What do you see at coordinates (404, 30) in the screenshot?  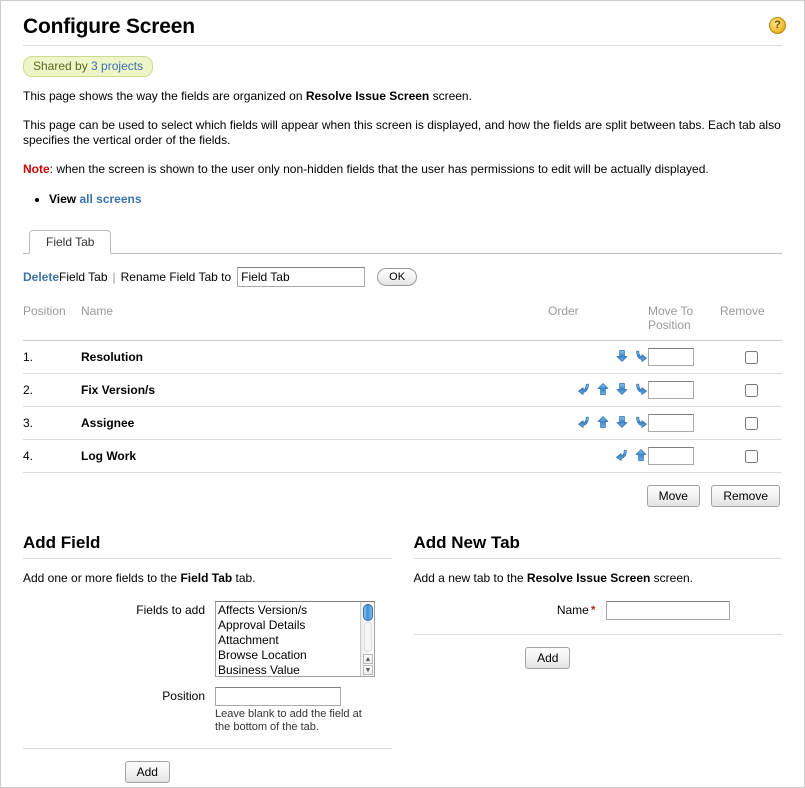 I see `page-header: ? Configure Screen` at bounding box center [404, 30].